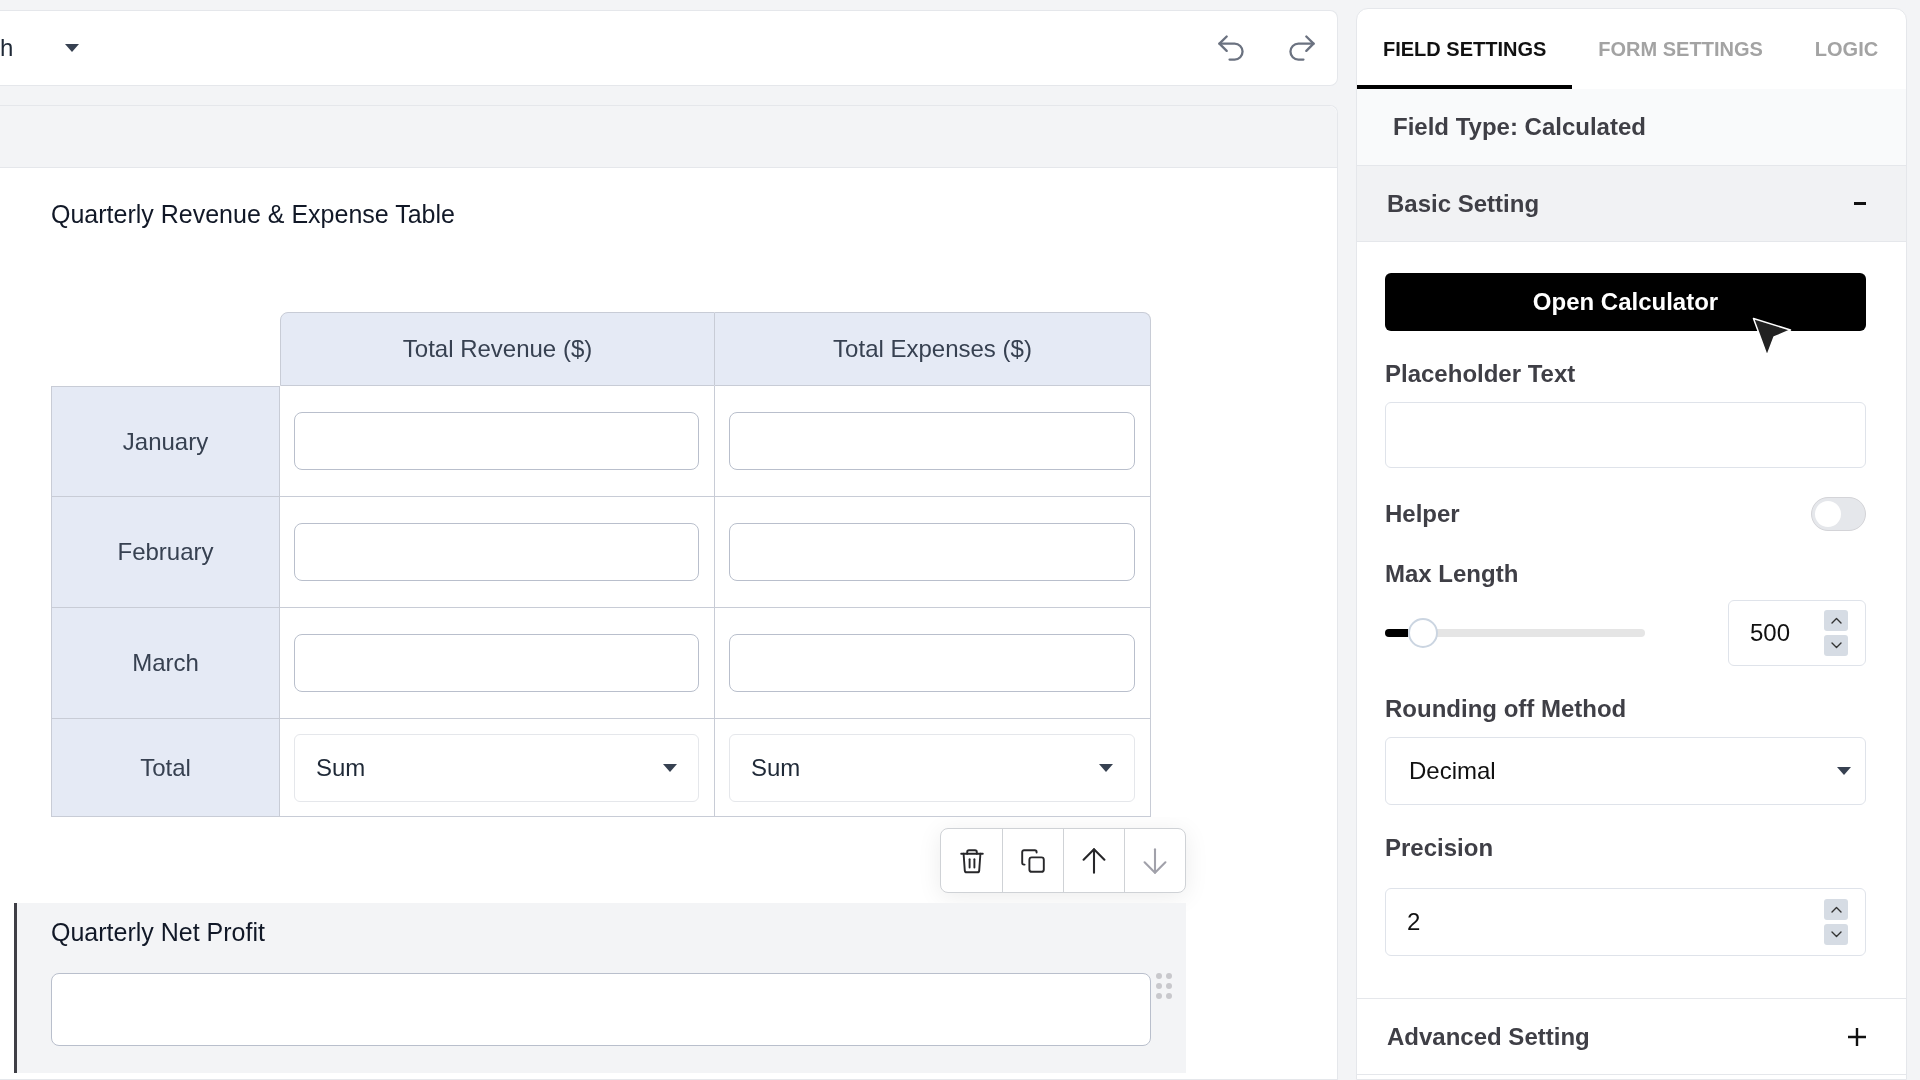 The width and height of the screenshot is (1920, 1080). Describe the element at coordinates (165, 552) in the screenshot. I see `row-header: February` at that location.